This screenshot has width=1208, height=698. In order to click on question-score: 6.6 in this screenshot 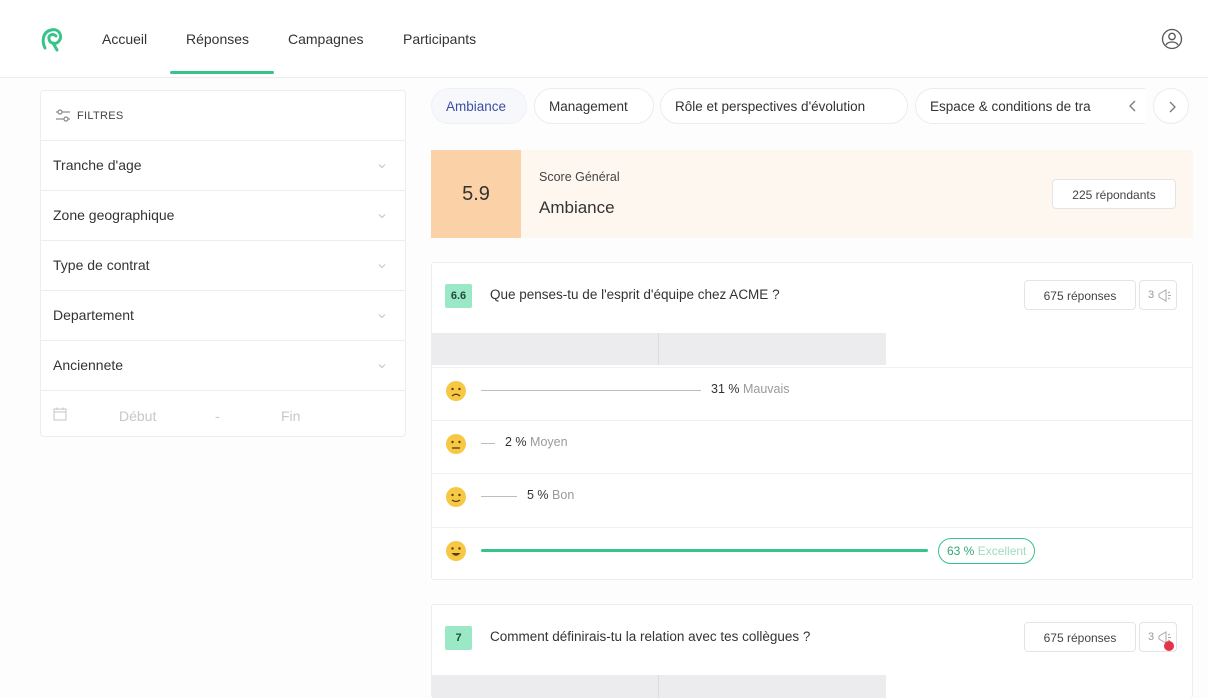, I will do `click(458, 296)`.